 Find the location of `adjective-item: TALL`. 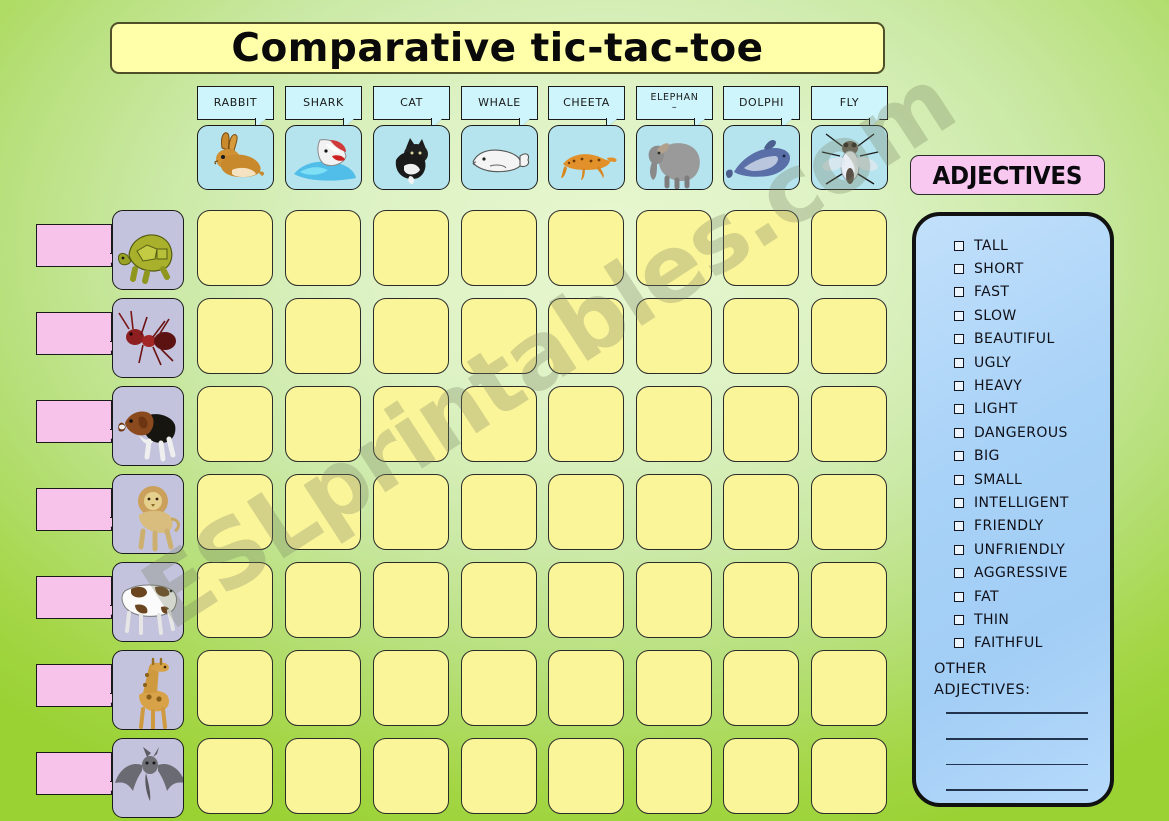

adjective-item: TALL is located at coordinates (1013, 245).